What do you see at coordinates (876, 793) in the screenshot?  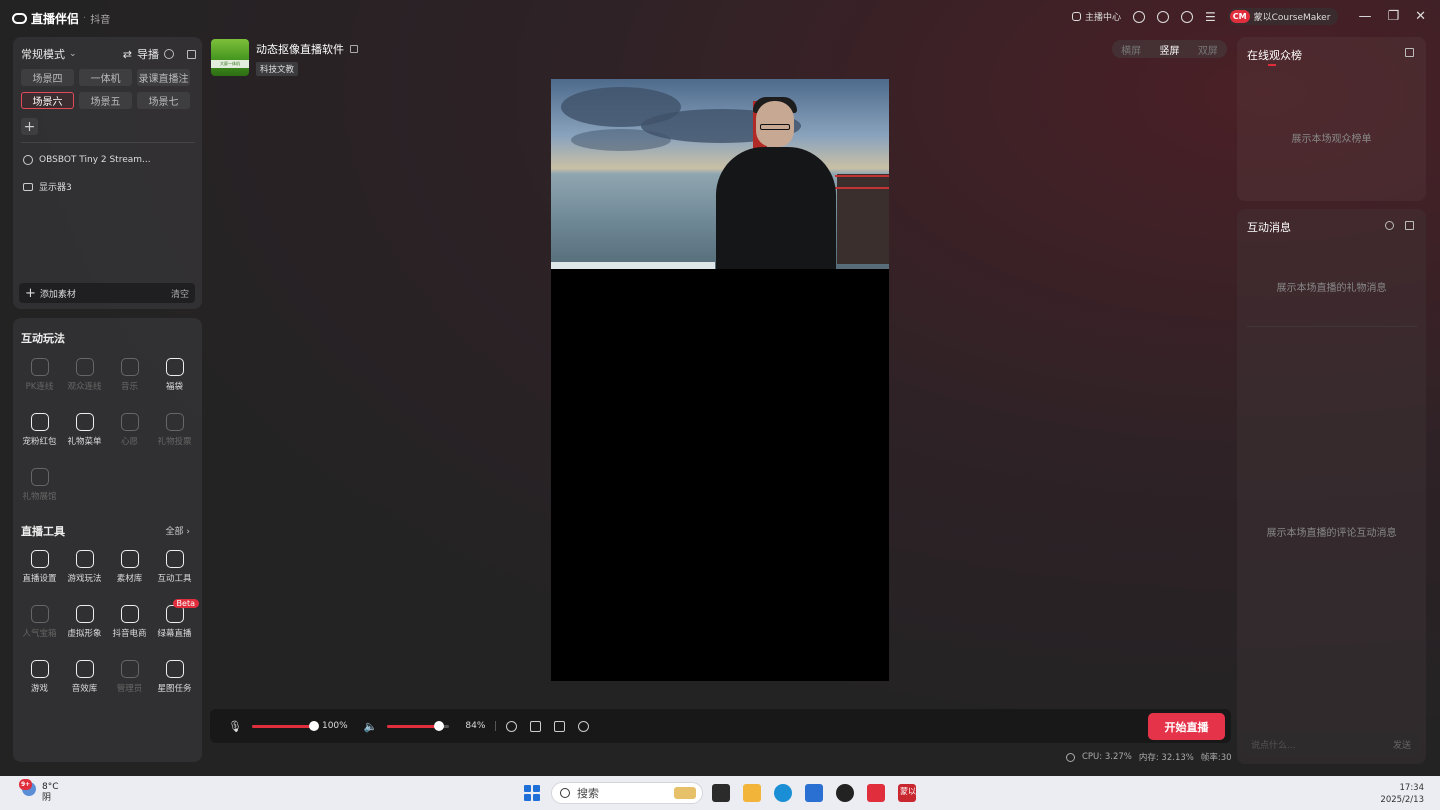 I see `douyin-live-icon` at bounding box center [876, 793].